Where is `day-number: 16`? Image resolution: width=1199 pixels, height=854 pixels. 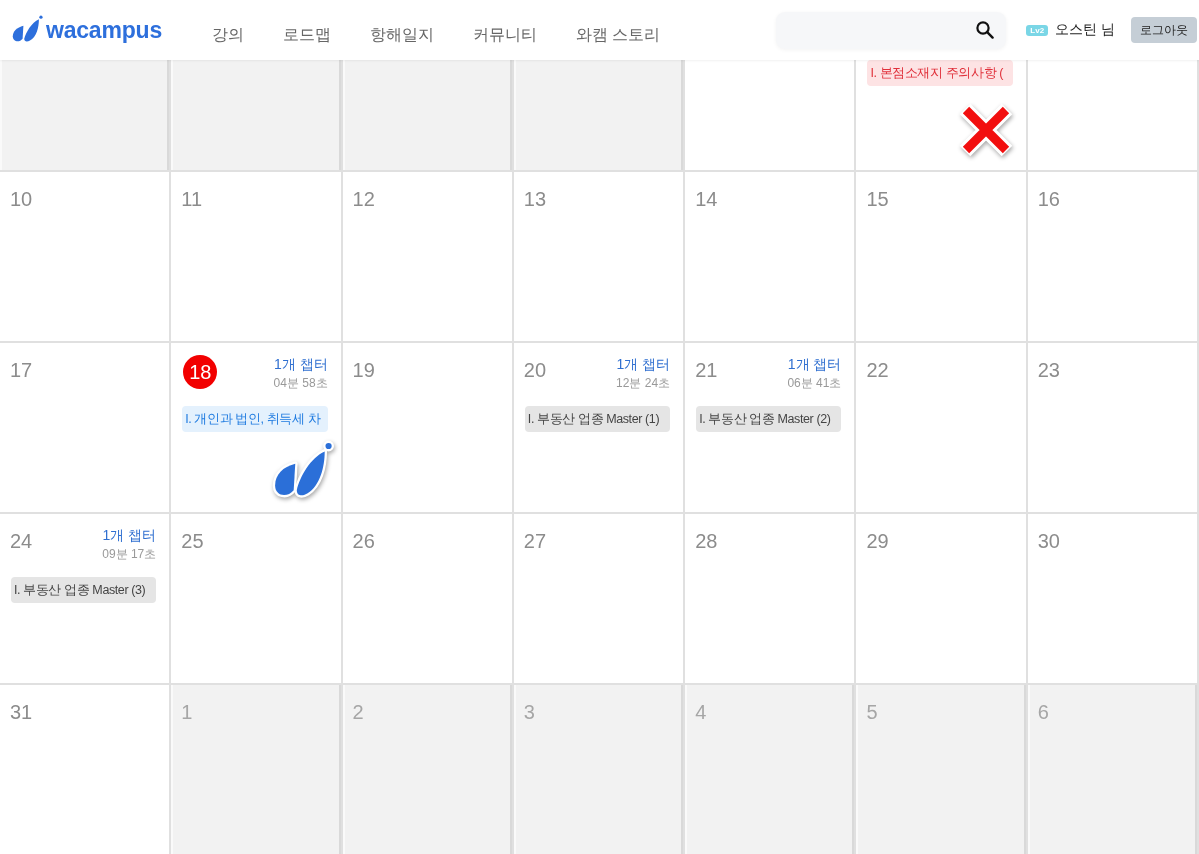 day-number: 16 is located at coordinates (1048, 199).